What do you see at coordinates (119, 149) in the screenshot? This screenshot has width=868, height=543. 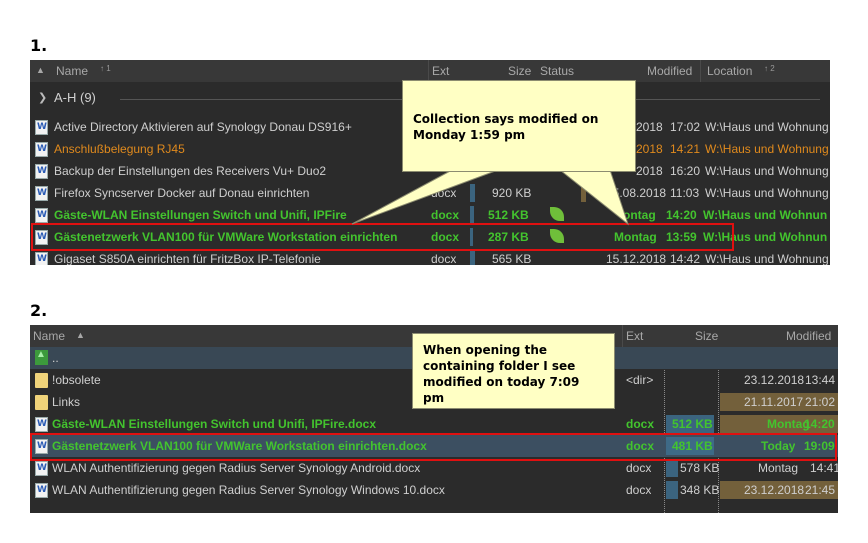 I see `file-name: Anschlußbelegung RJ45` at bounding box center [119, 149].